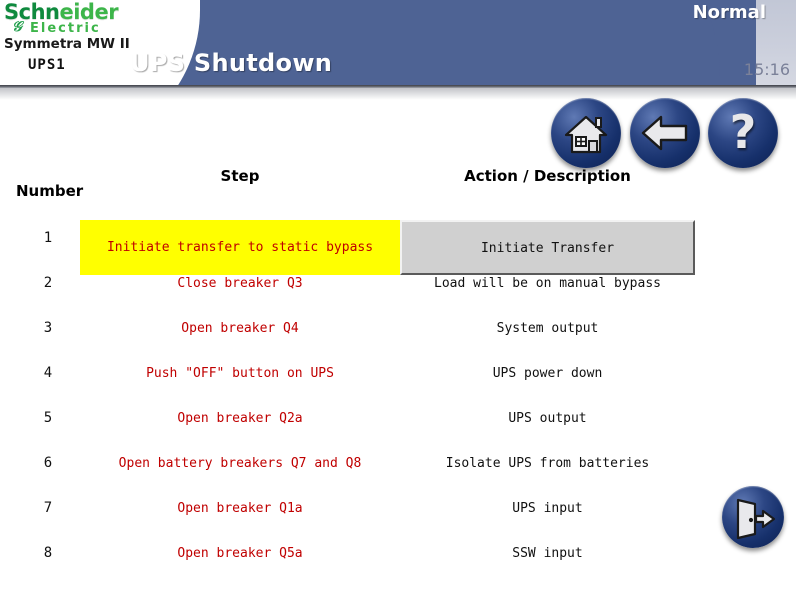 The image size is (796, 593). I want to click on column-header-number: Number, so click(50, 191).